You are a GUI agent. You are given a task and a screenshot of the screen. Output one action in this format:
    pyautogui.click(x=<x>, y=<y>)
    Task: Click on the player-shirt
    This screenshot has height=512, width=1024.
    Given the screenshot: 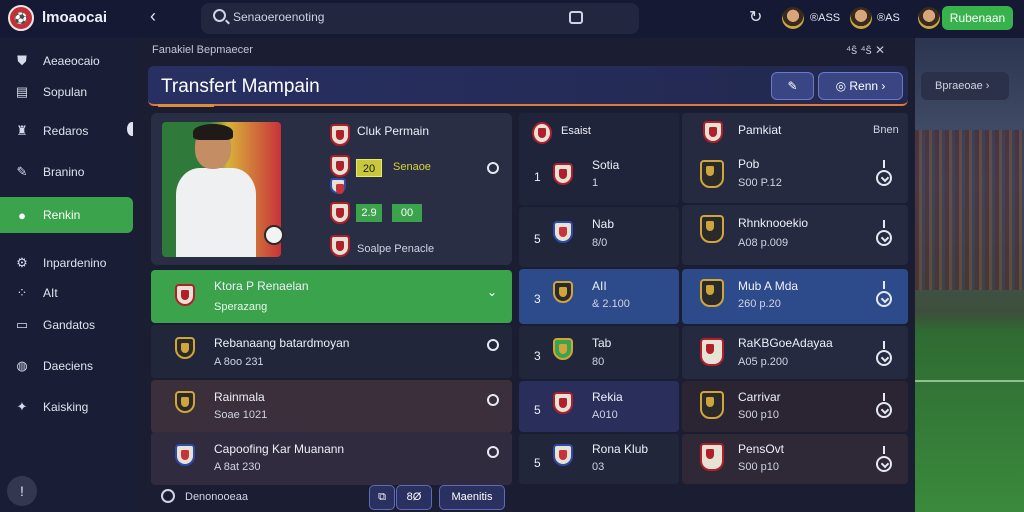 What is the action you would take?
    pyautogui.click(x=216, y=212)
    